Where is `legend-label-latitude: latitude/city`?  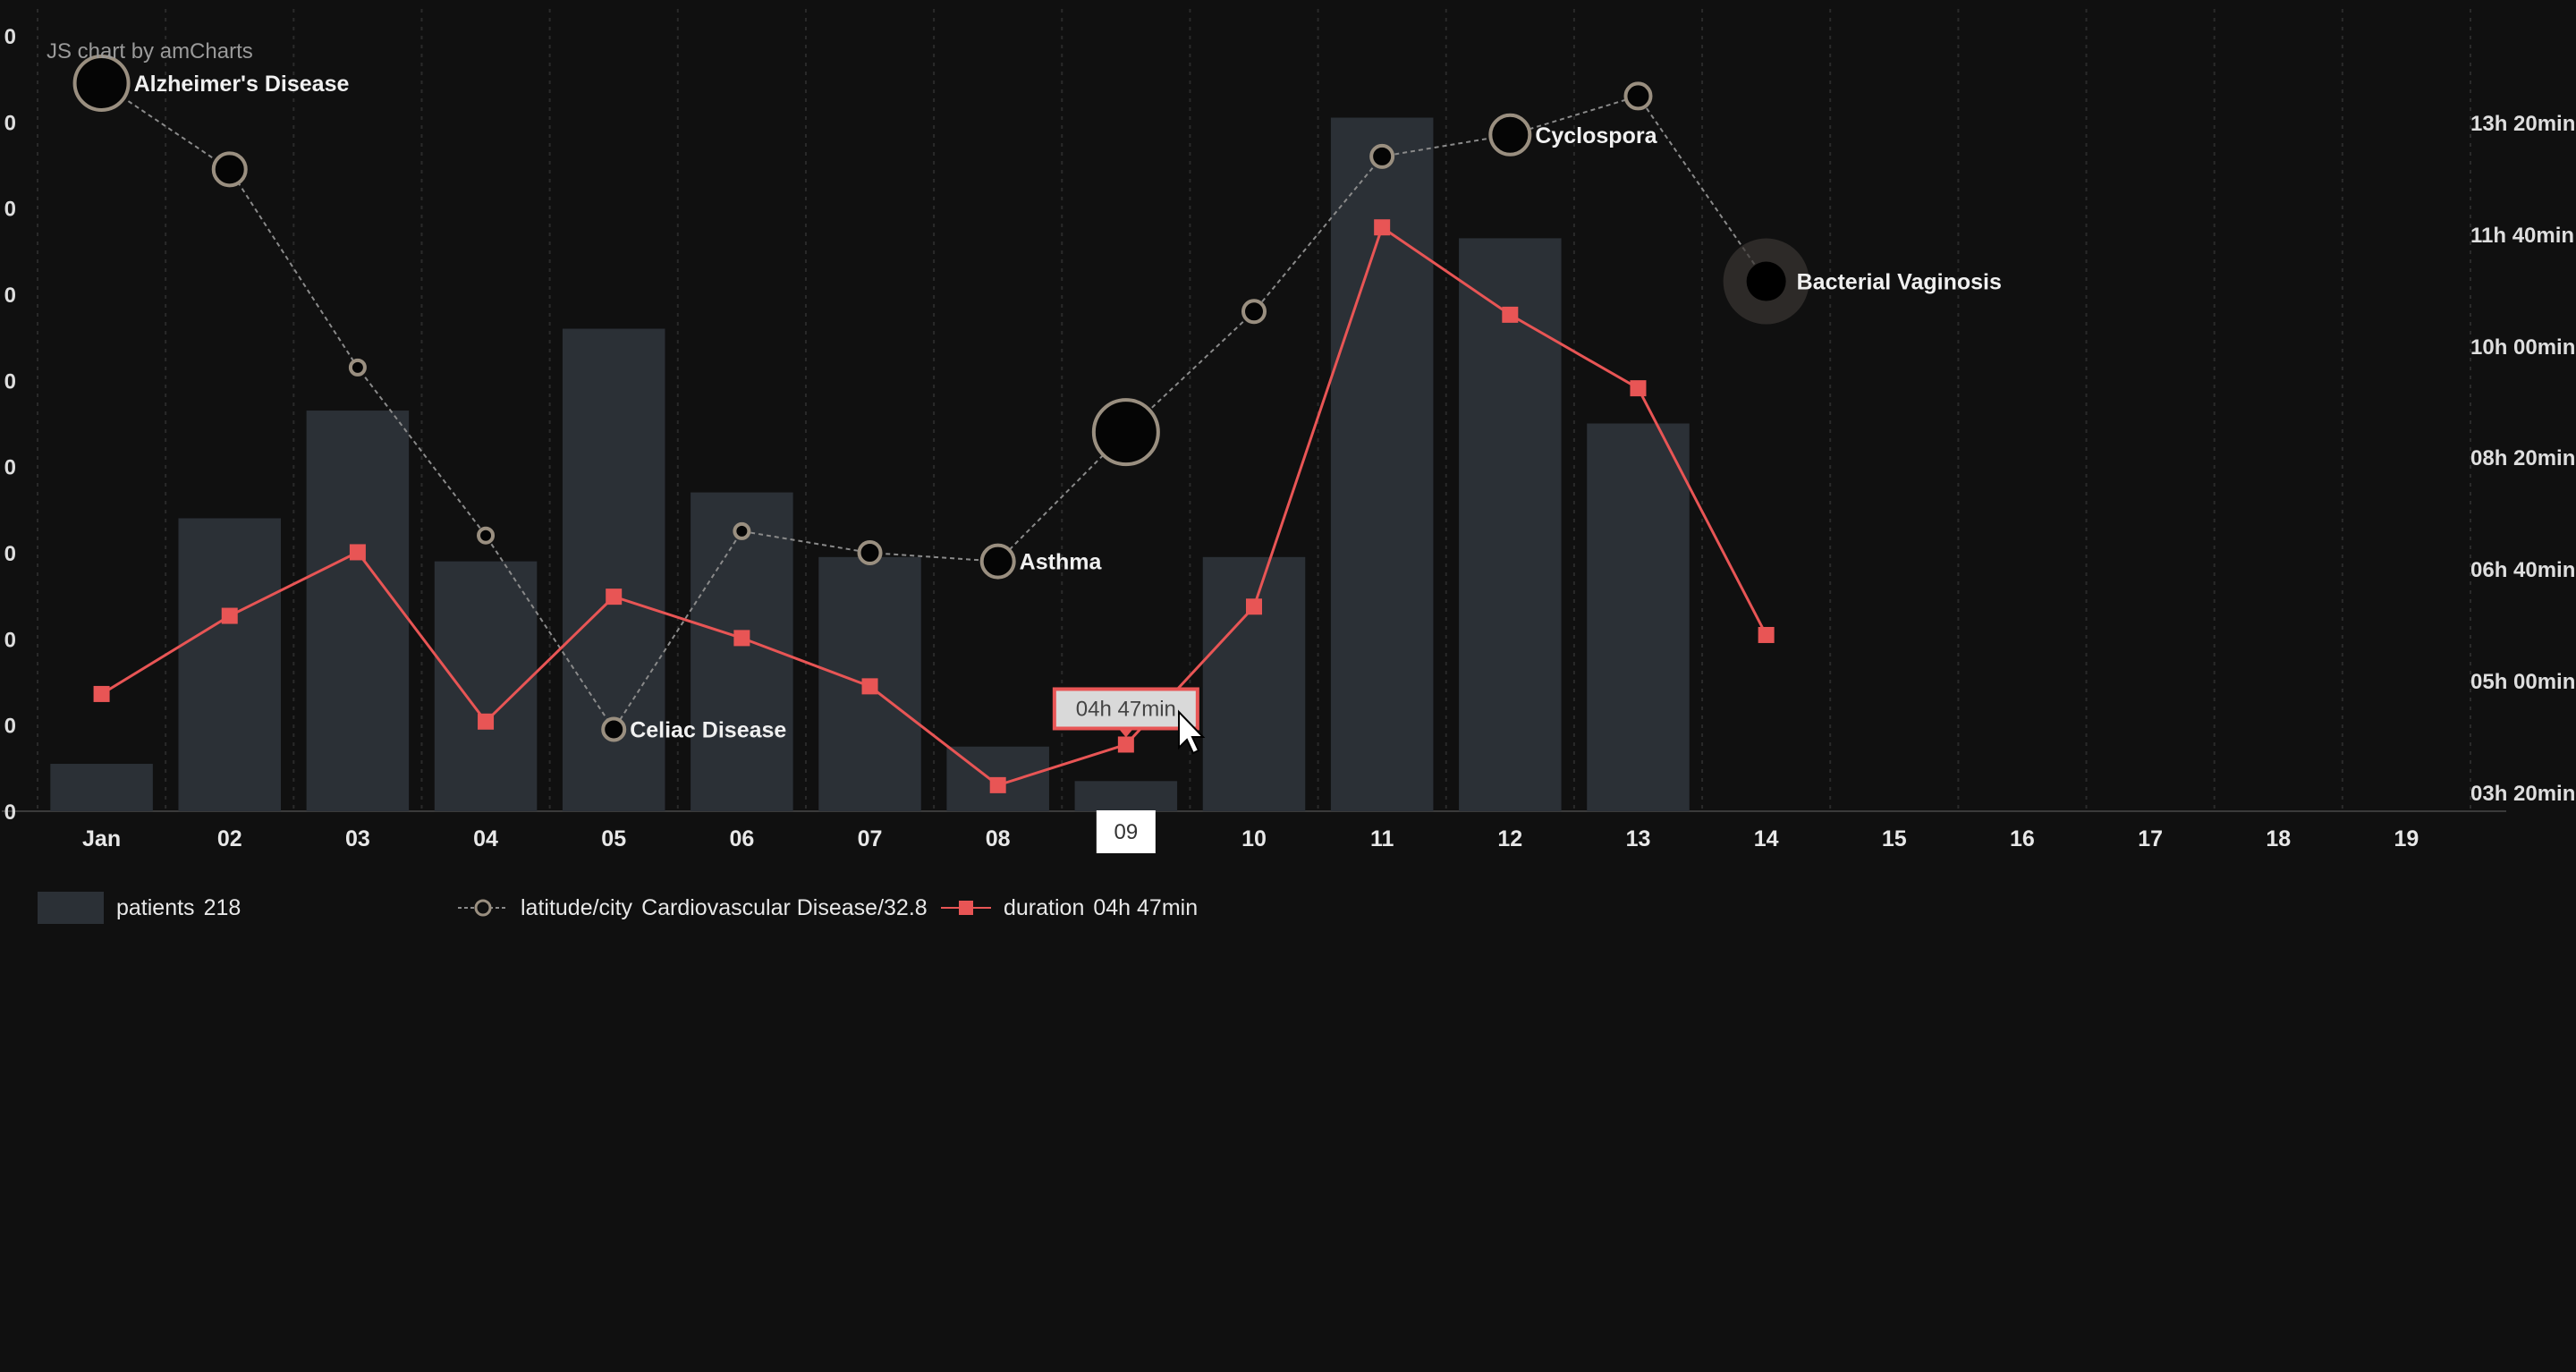
legend-label-latitude: latitude/city is located at coordinates (577, 907).